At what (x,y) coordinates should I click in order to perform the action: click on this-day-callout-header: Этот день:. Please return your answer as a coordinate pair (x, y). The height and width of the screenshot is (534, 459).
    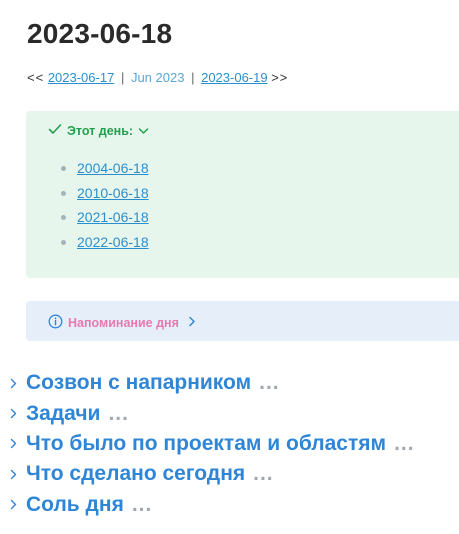
    Looking at the image, I should click on (98, 130).